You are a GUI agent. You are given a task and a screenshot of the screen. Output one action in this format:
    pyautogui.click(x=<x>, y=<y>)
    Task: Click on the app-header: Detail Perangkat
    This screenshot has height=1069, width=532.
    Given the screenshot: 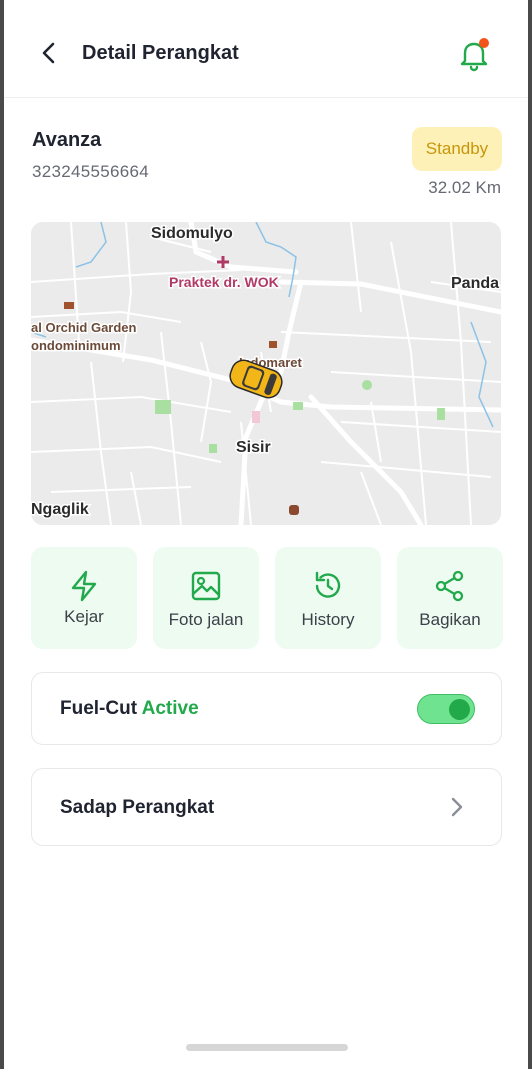 What is the action you would take?
    pyautogui.click(x=266, y=49)
    